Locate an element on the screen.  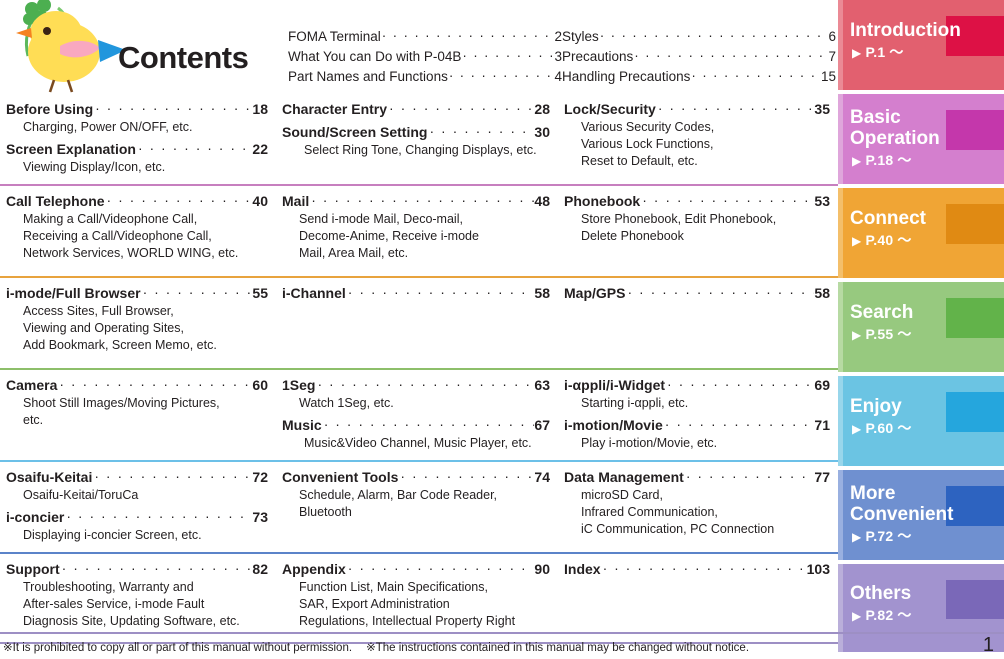
entry-label: Before Using is located at coordinates (50, 109).